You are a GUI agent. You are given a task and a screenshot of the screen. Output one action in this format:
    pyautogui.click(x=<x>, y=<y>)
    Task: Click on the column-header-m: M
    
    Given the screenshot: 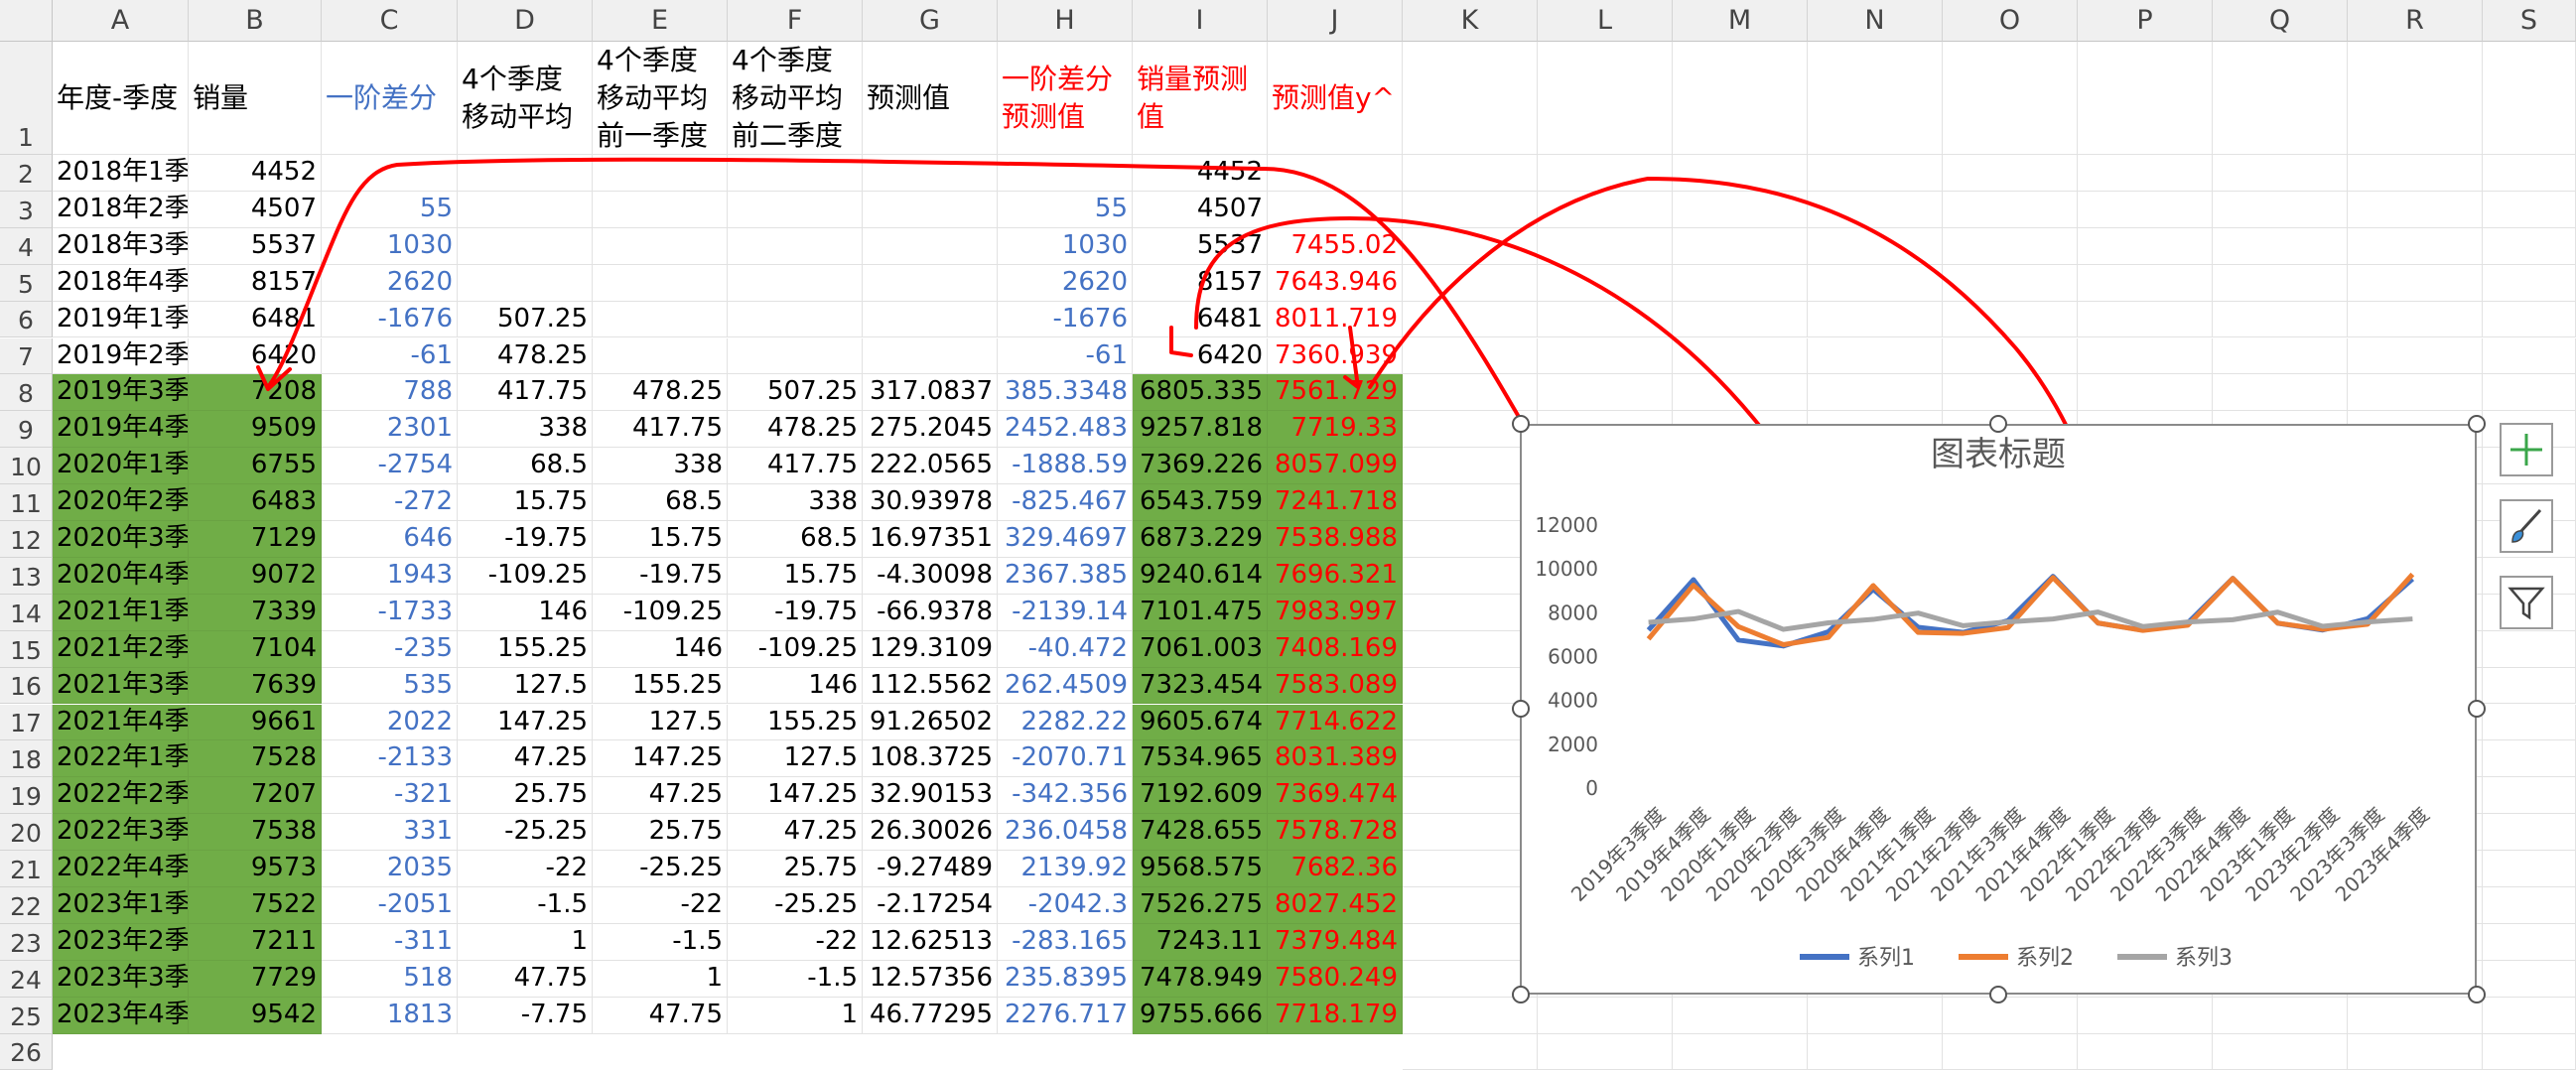 What is the action you would take?
    pyautogui.click(x=1740, y=21)
    